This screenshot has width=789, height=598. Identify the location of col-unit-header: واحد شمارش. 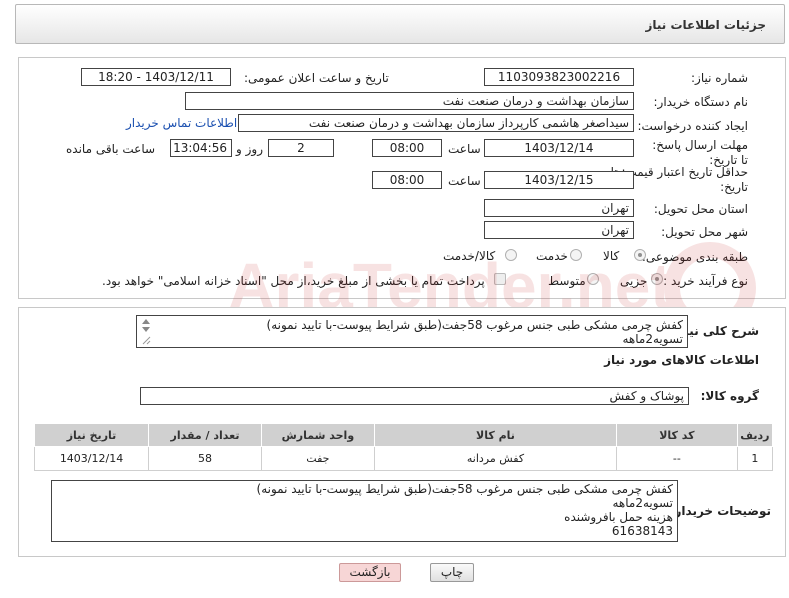
(317, 435).